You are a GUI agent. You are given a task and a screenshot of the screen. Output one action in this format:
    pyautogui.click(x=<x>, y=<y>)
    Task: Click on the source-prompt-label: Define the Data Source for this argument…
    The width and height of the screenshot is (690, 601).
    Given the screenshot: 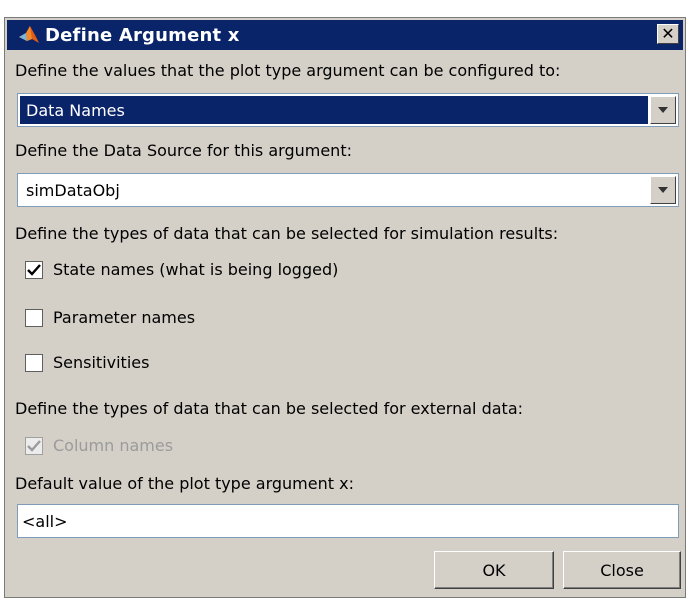 What is the action you would take?
    pyautogui.click(x=183, y=150)
    